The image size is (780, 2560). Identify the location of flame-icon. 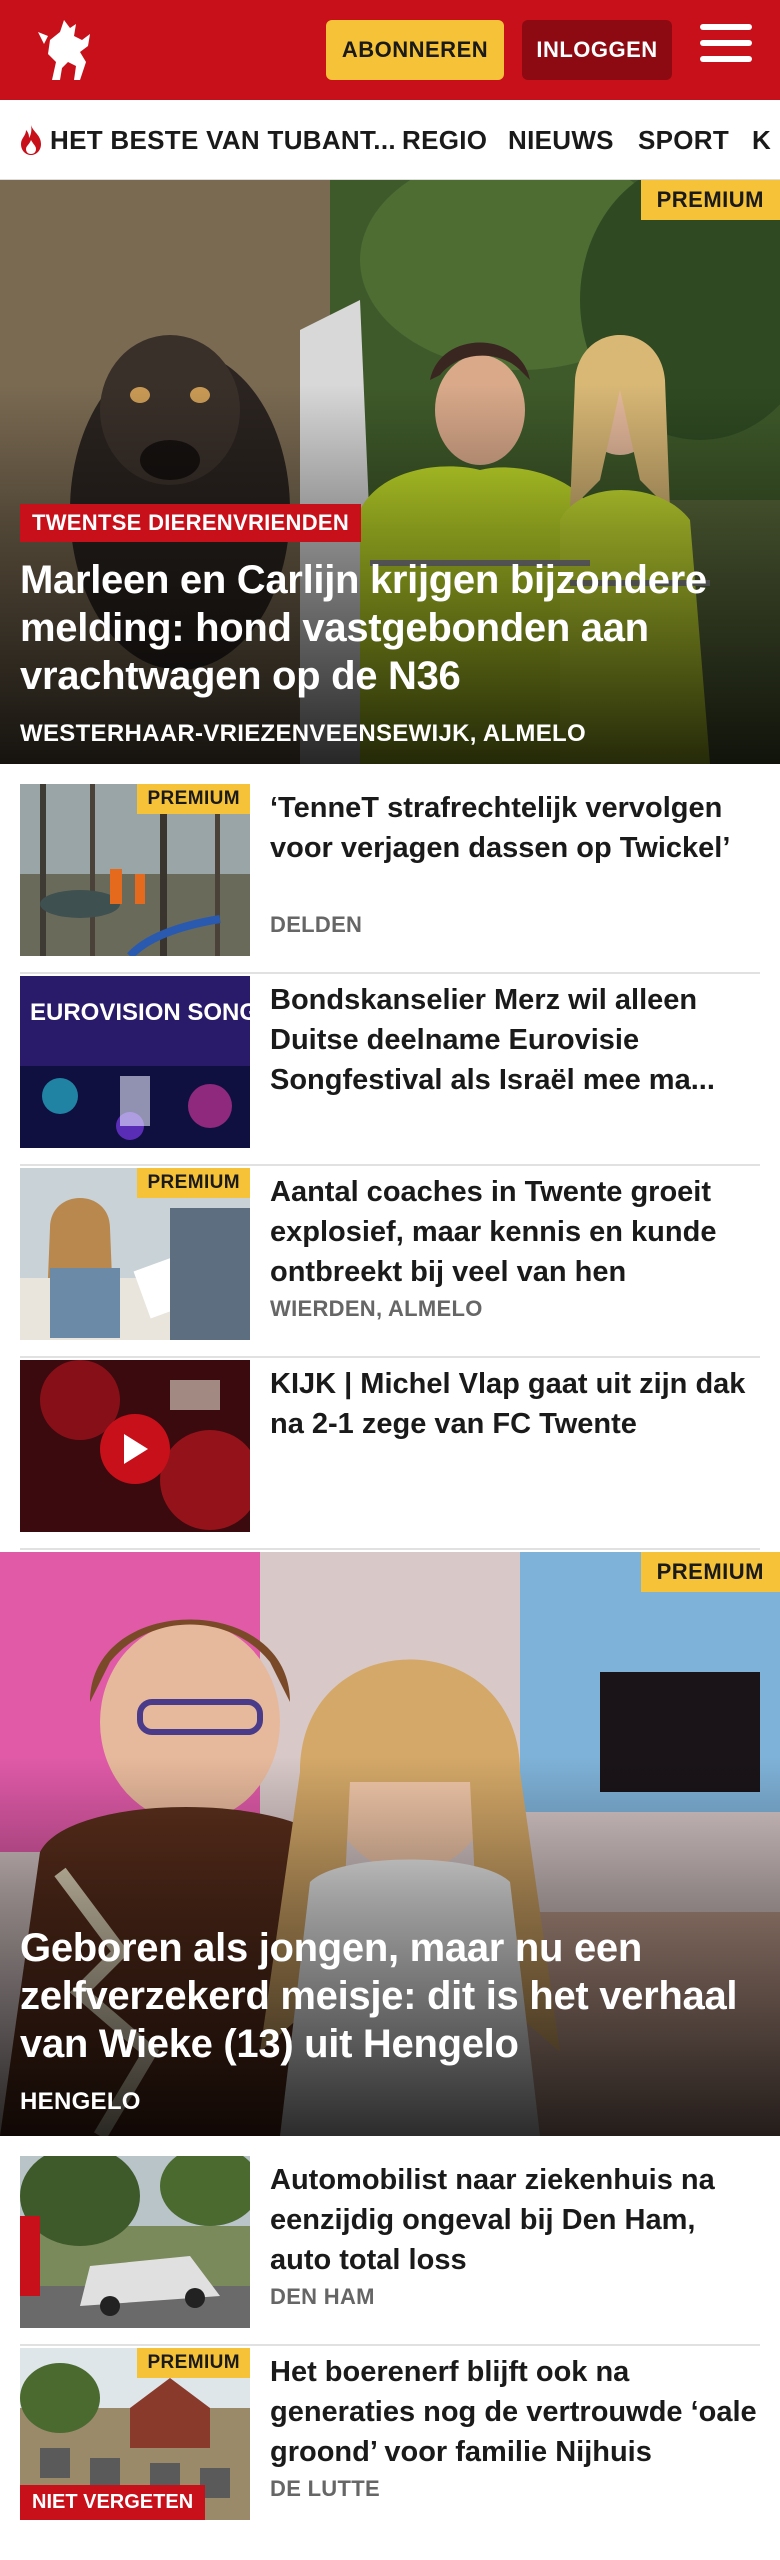
(31, 140).